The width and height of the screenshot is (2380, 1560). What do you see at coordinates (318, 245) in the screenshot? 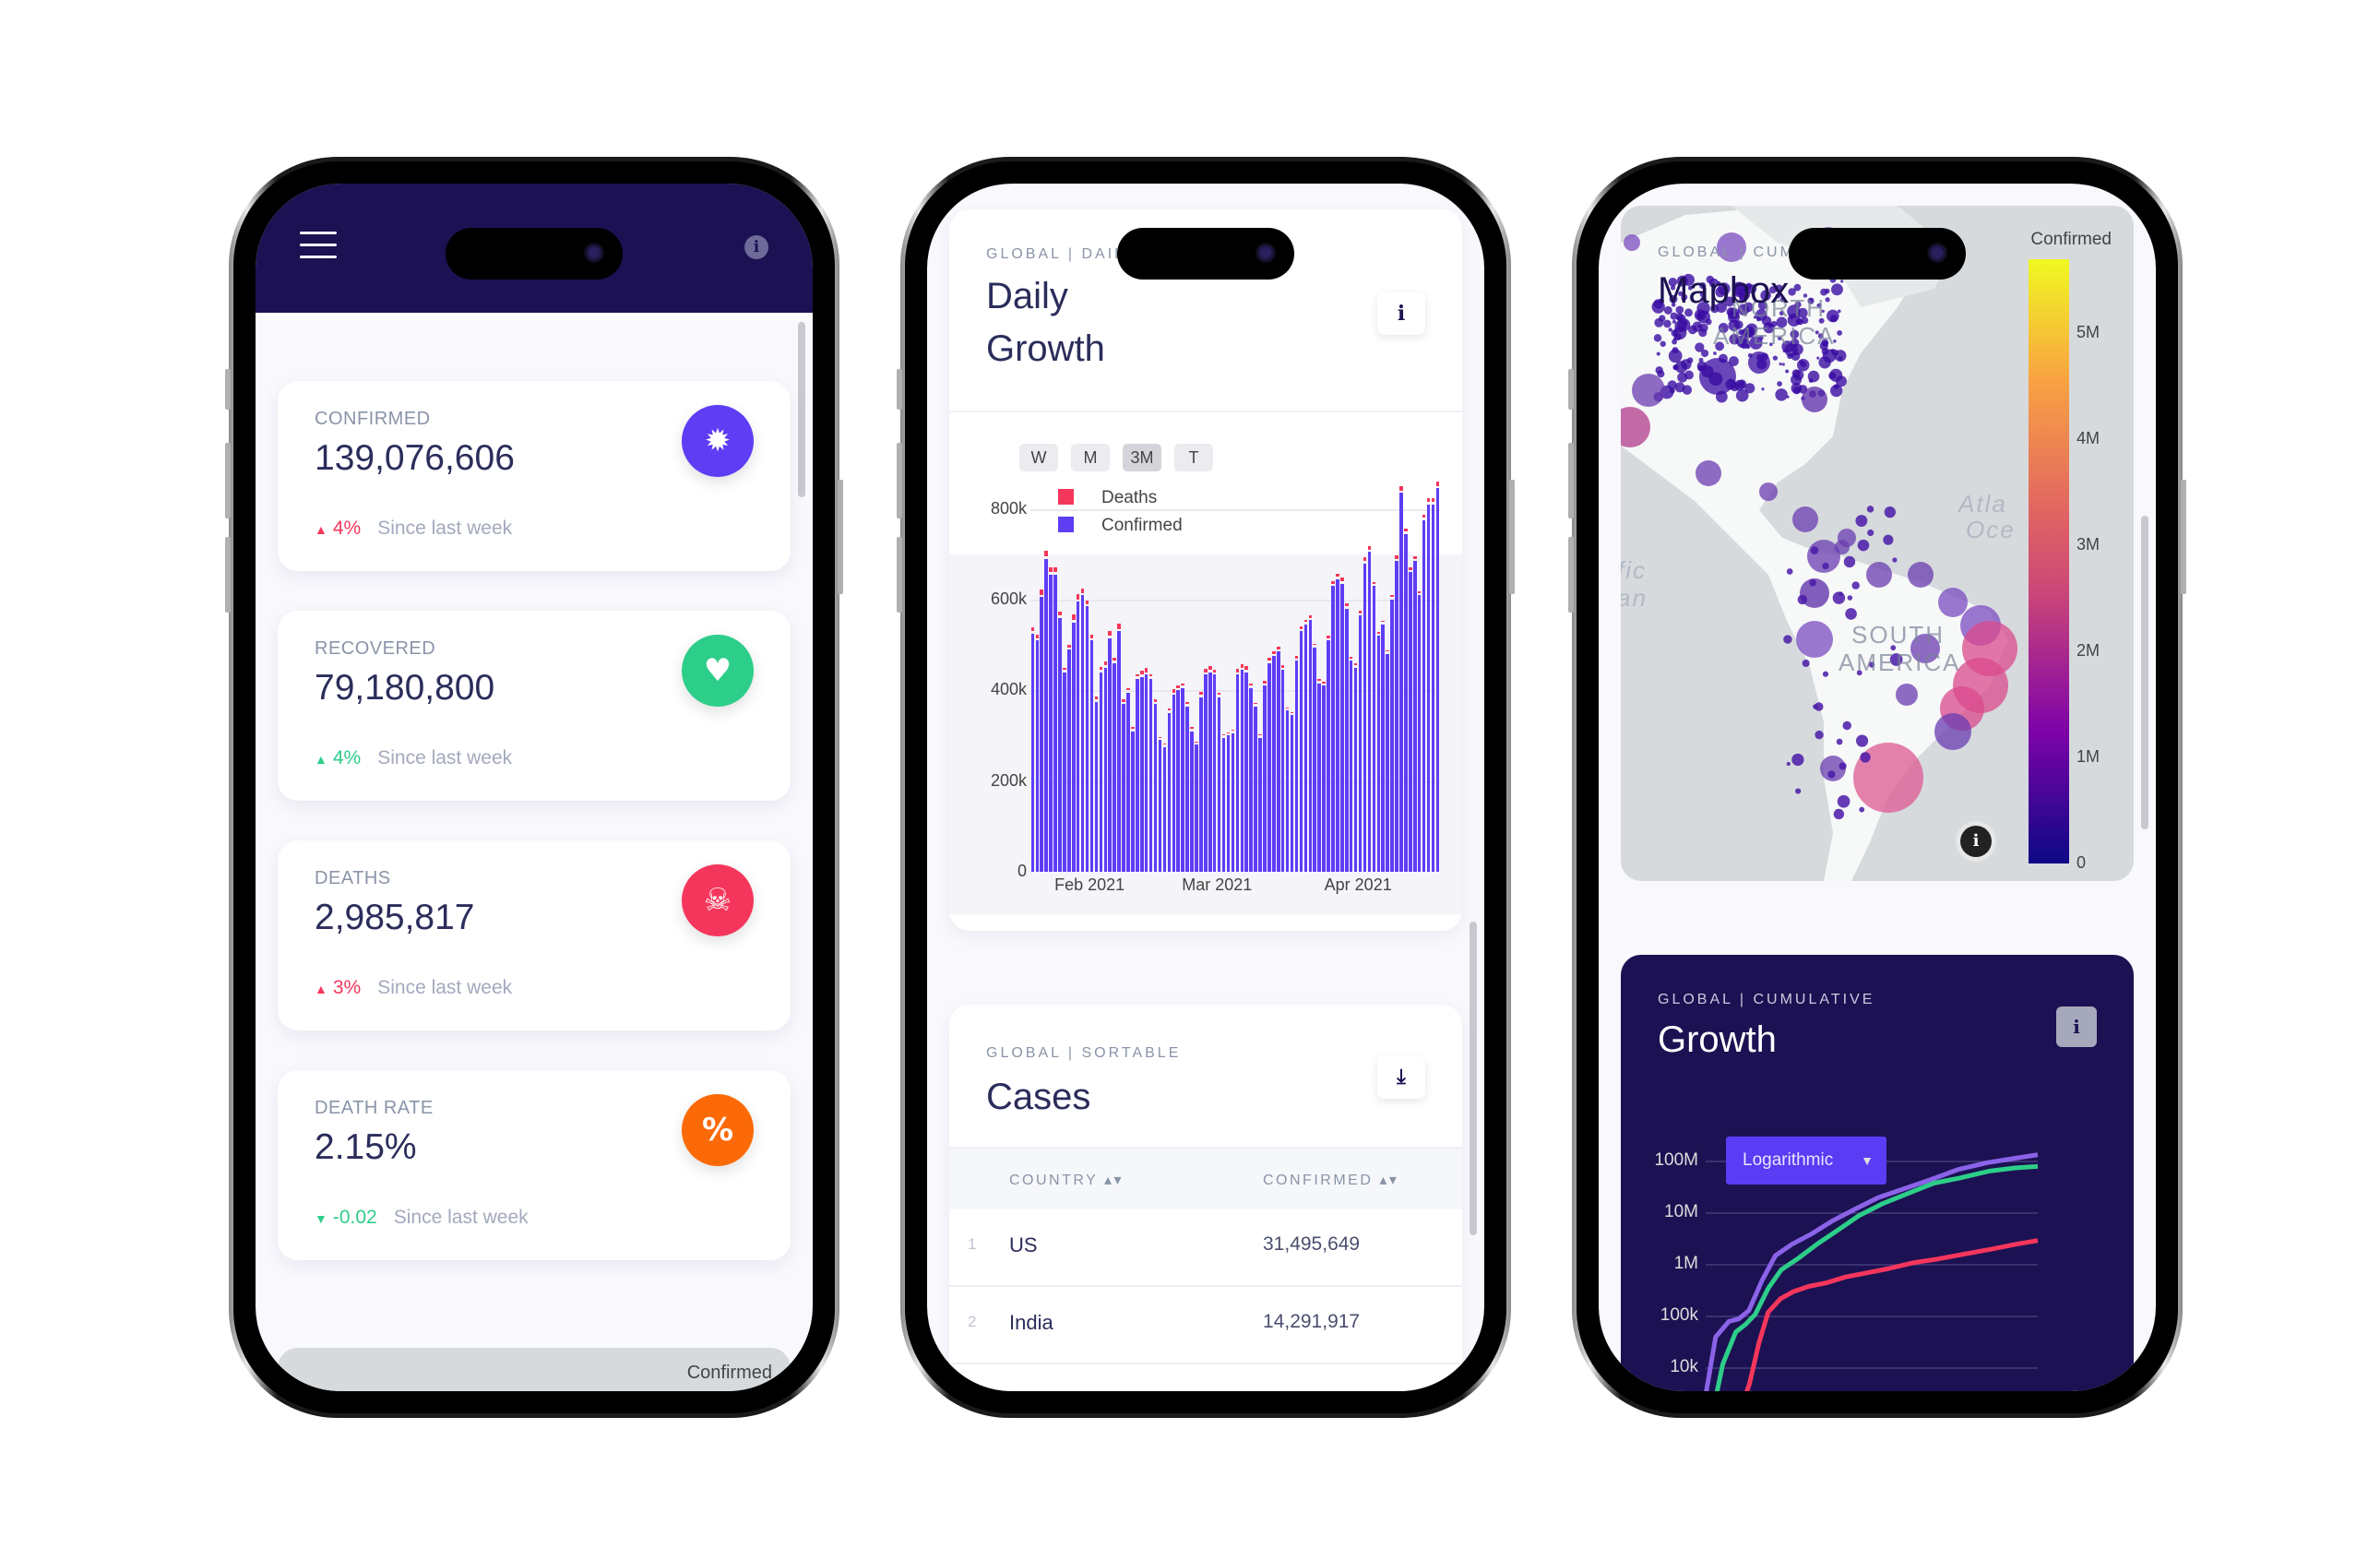
I see `hamburger-icon` at bounding box center [318, 245].